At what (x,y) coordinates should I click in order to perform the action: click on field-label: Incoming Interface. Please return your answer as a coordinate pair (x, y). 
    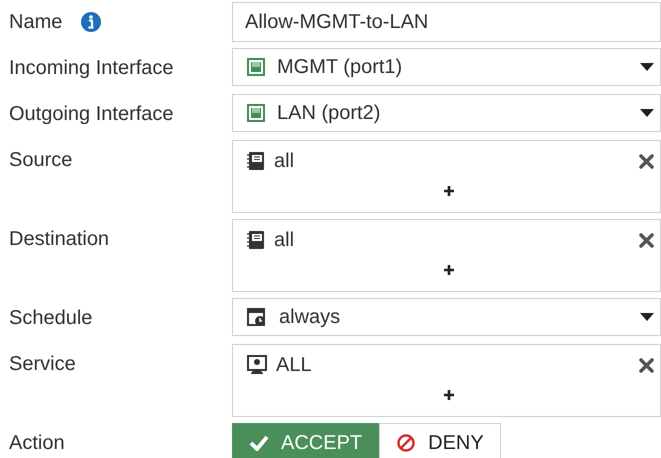
    Looking at the image, I should click on (91, 68).